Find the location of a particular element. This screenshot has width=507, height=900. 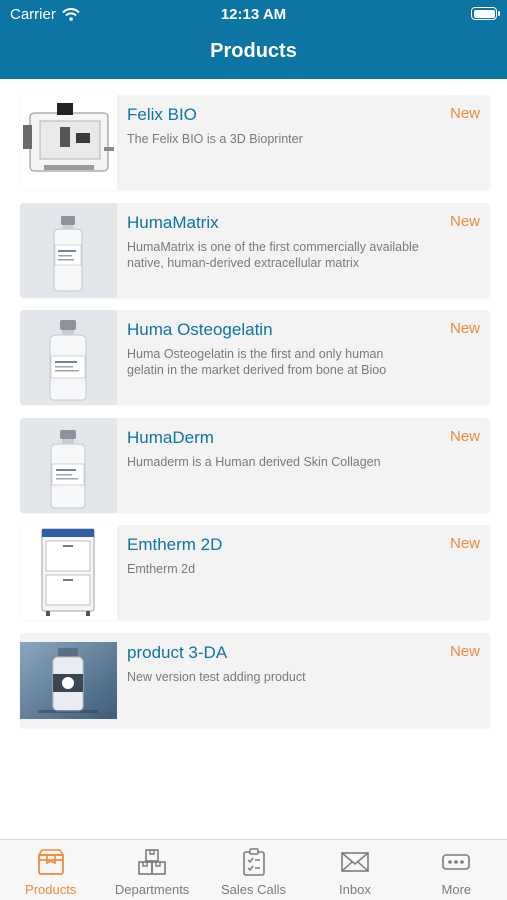

product-description: Emtherm 2d is located at coordinates (161, 569).